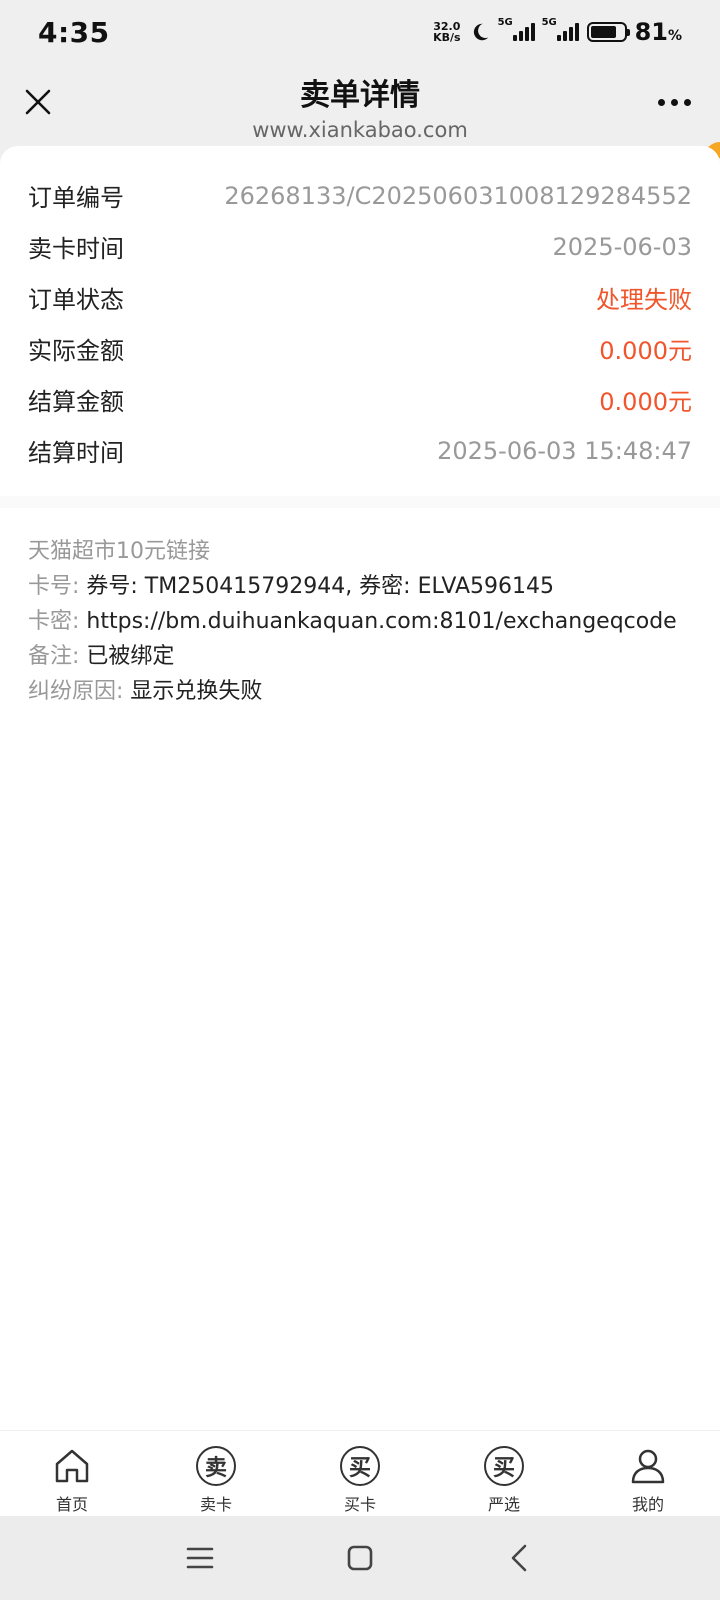  I want to click on nav-select: 买 严选, so click(504, 1473).